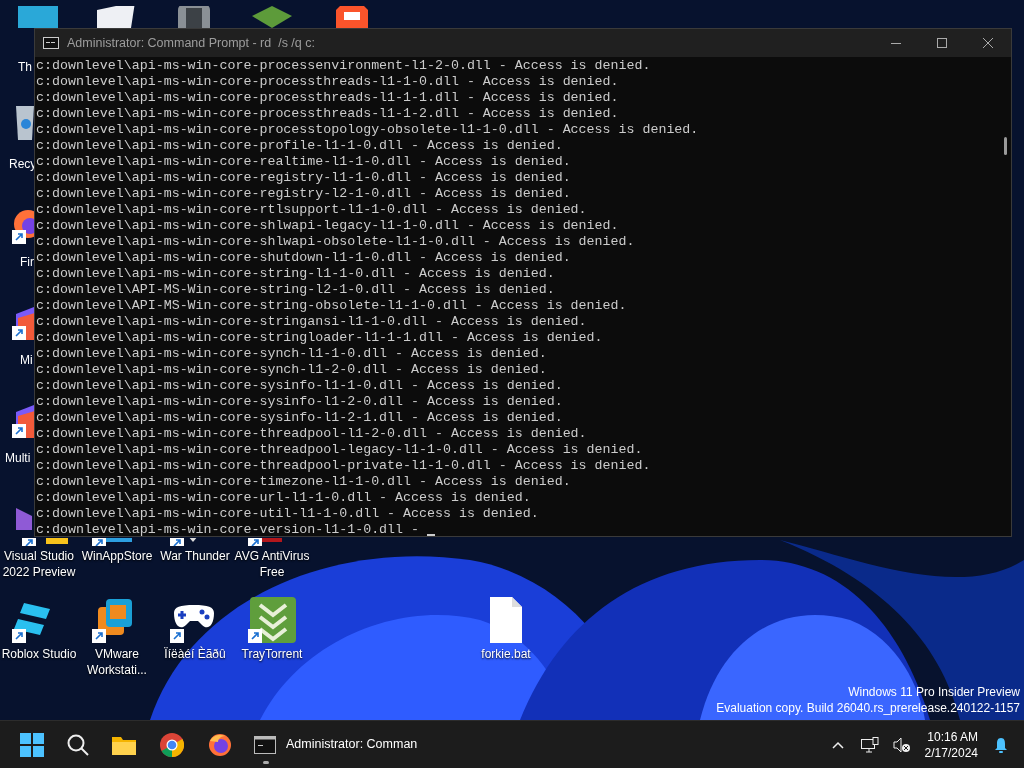 The width and height of the screenshot is (1024, 768). Describe the element at coordinates (343, 66) in the screenshot. I see `console-line: c:downlevel\api-ms-win-core-processenvironment-l1-2-0.dll - Access is denied.` at that location.